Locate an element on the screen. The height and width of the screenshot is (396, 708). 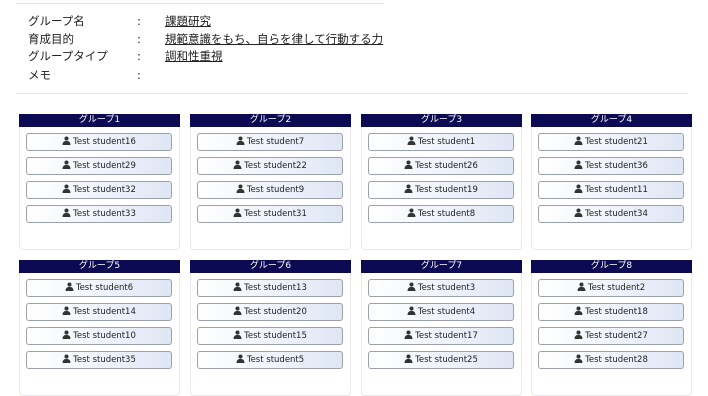
student-chip: Test student2 is located at coordinates (611, 288).